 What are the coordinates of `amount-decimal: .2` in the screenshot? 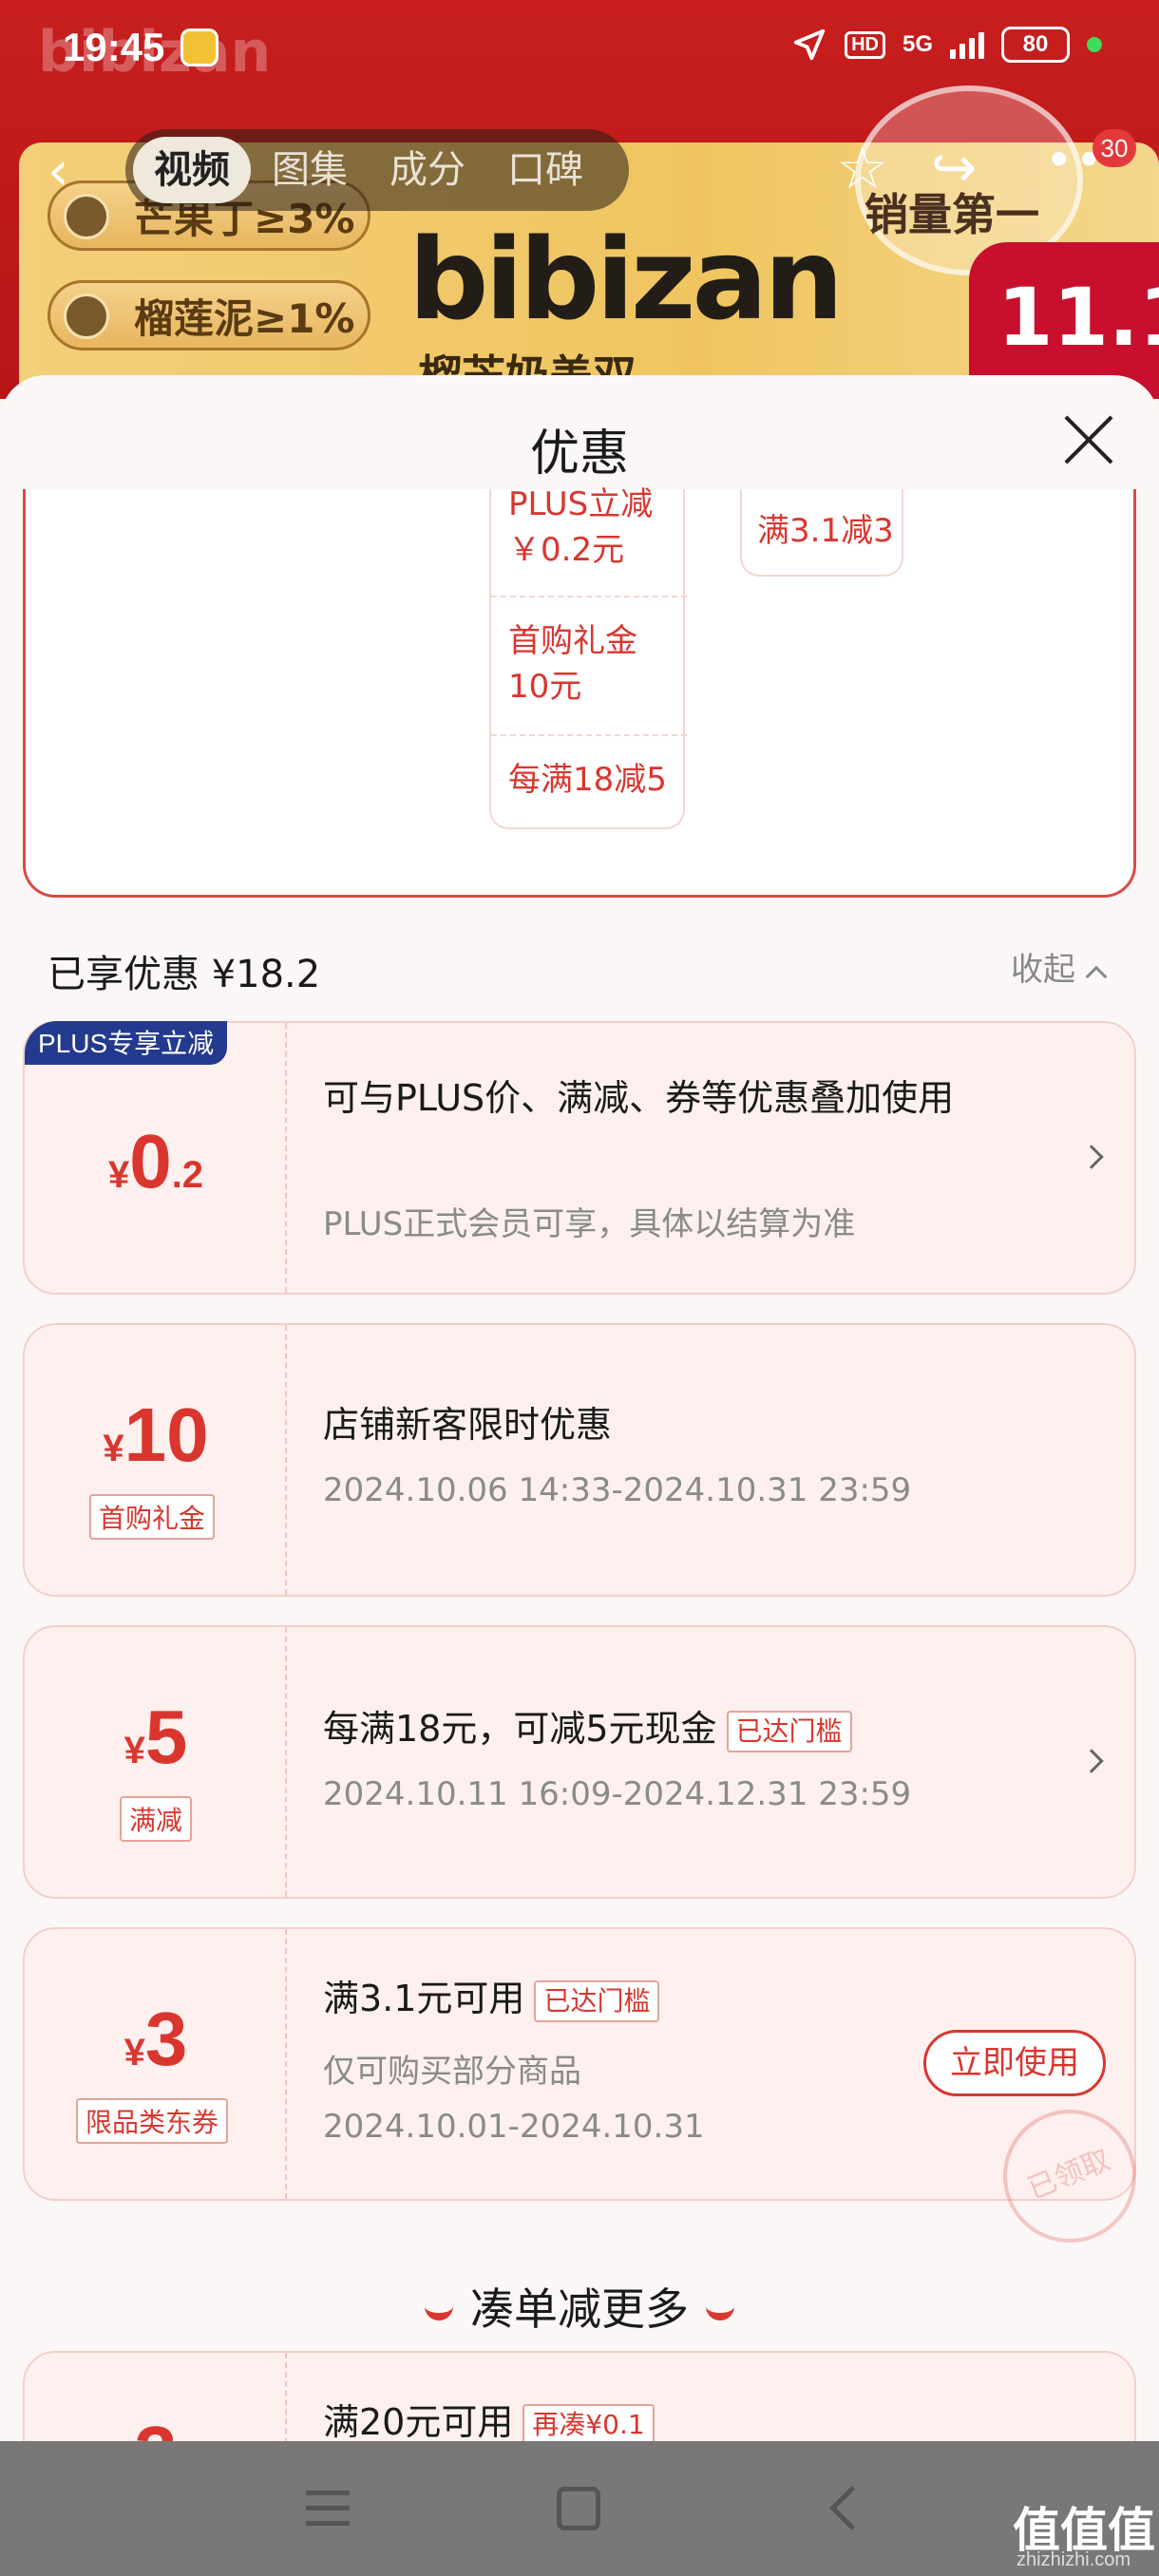 It's located at (187, 1175).